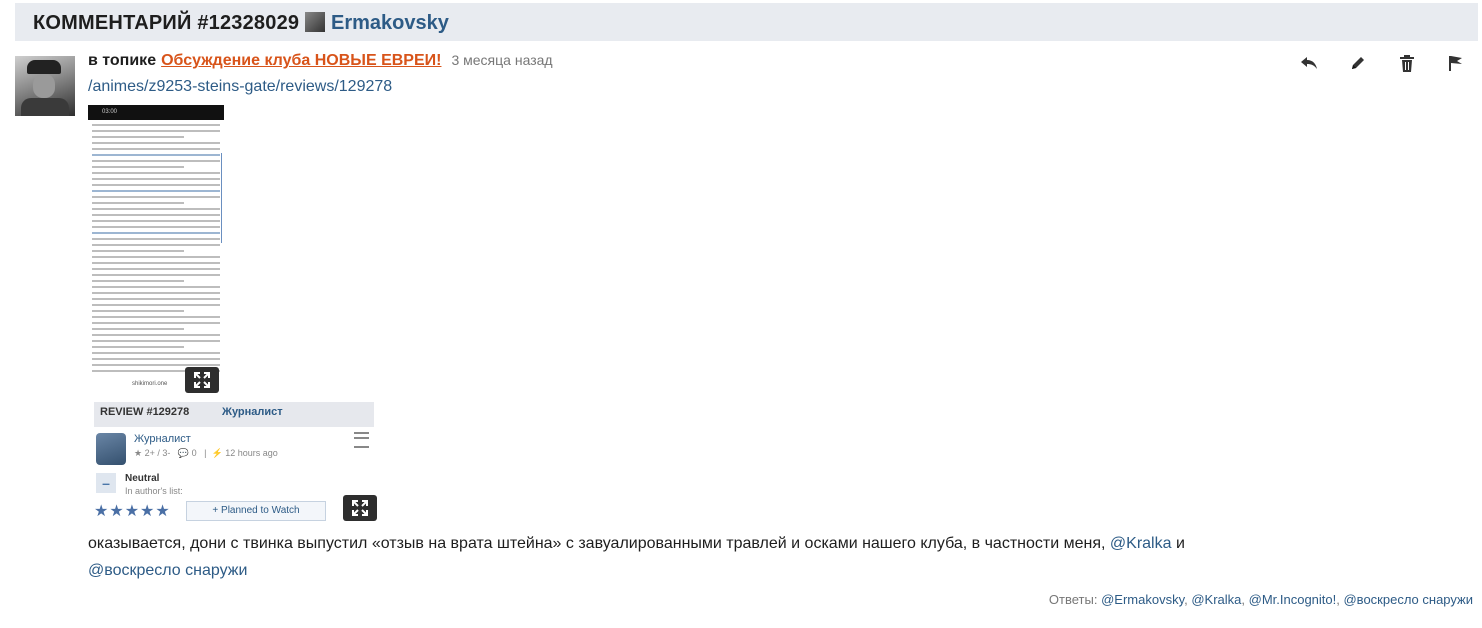 The height and width of the screenshot is (628, 1482). I want to click on header-user-avatar, so click(315, 22).